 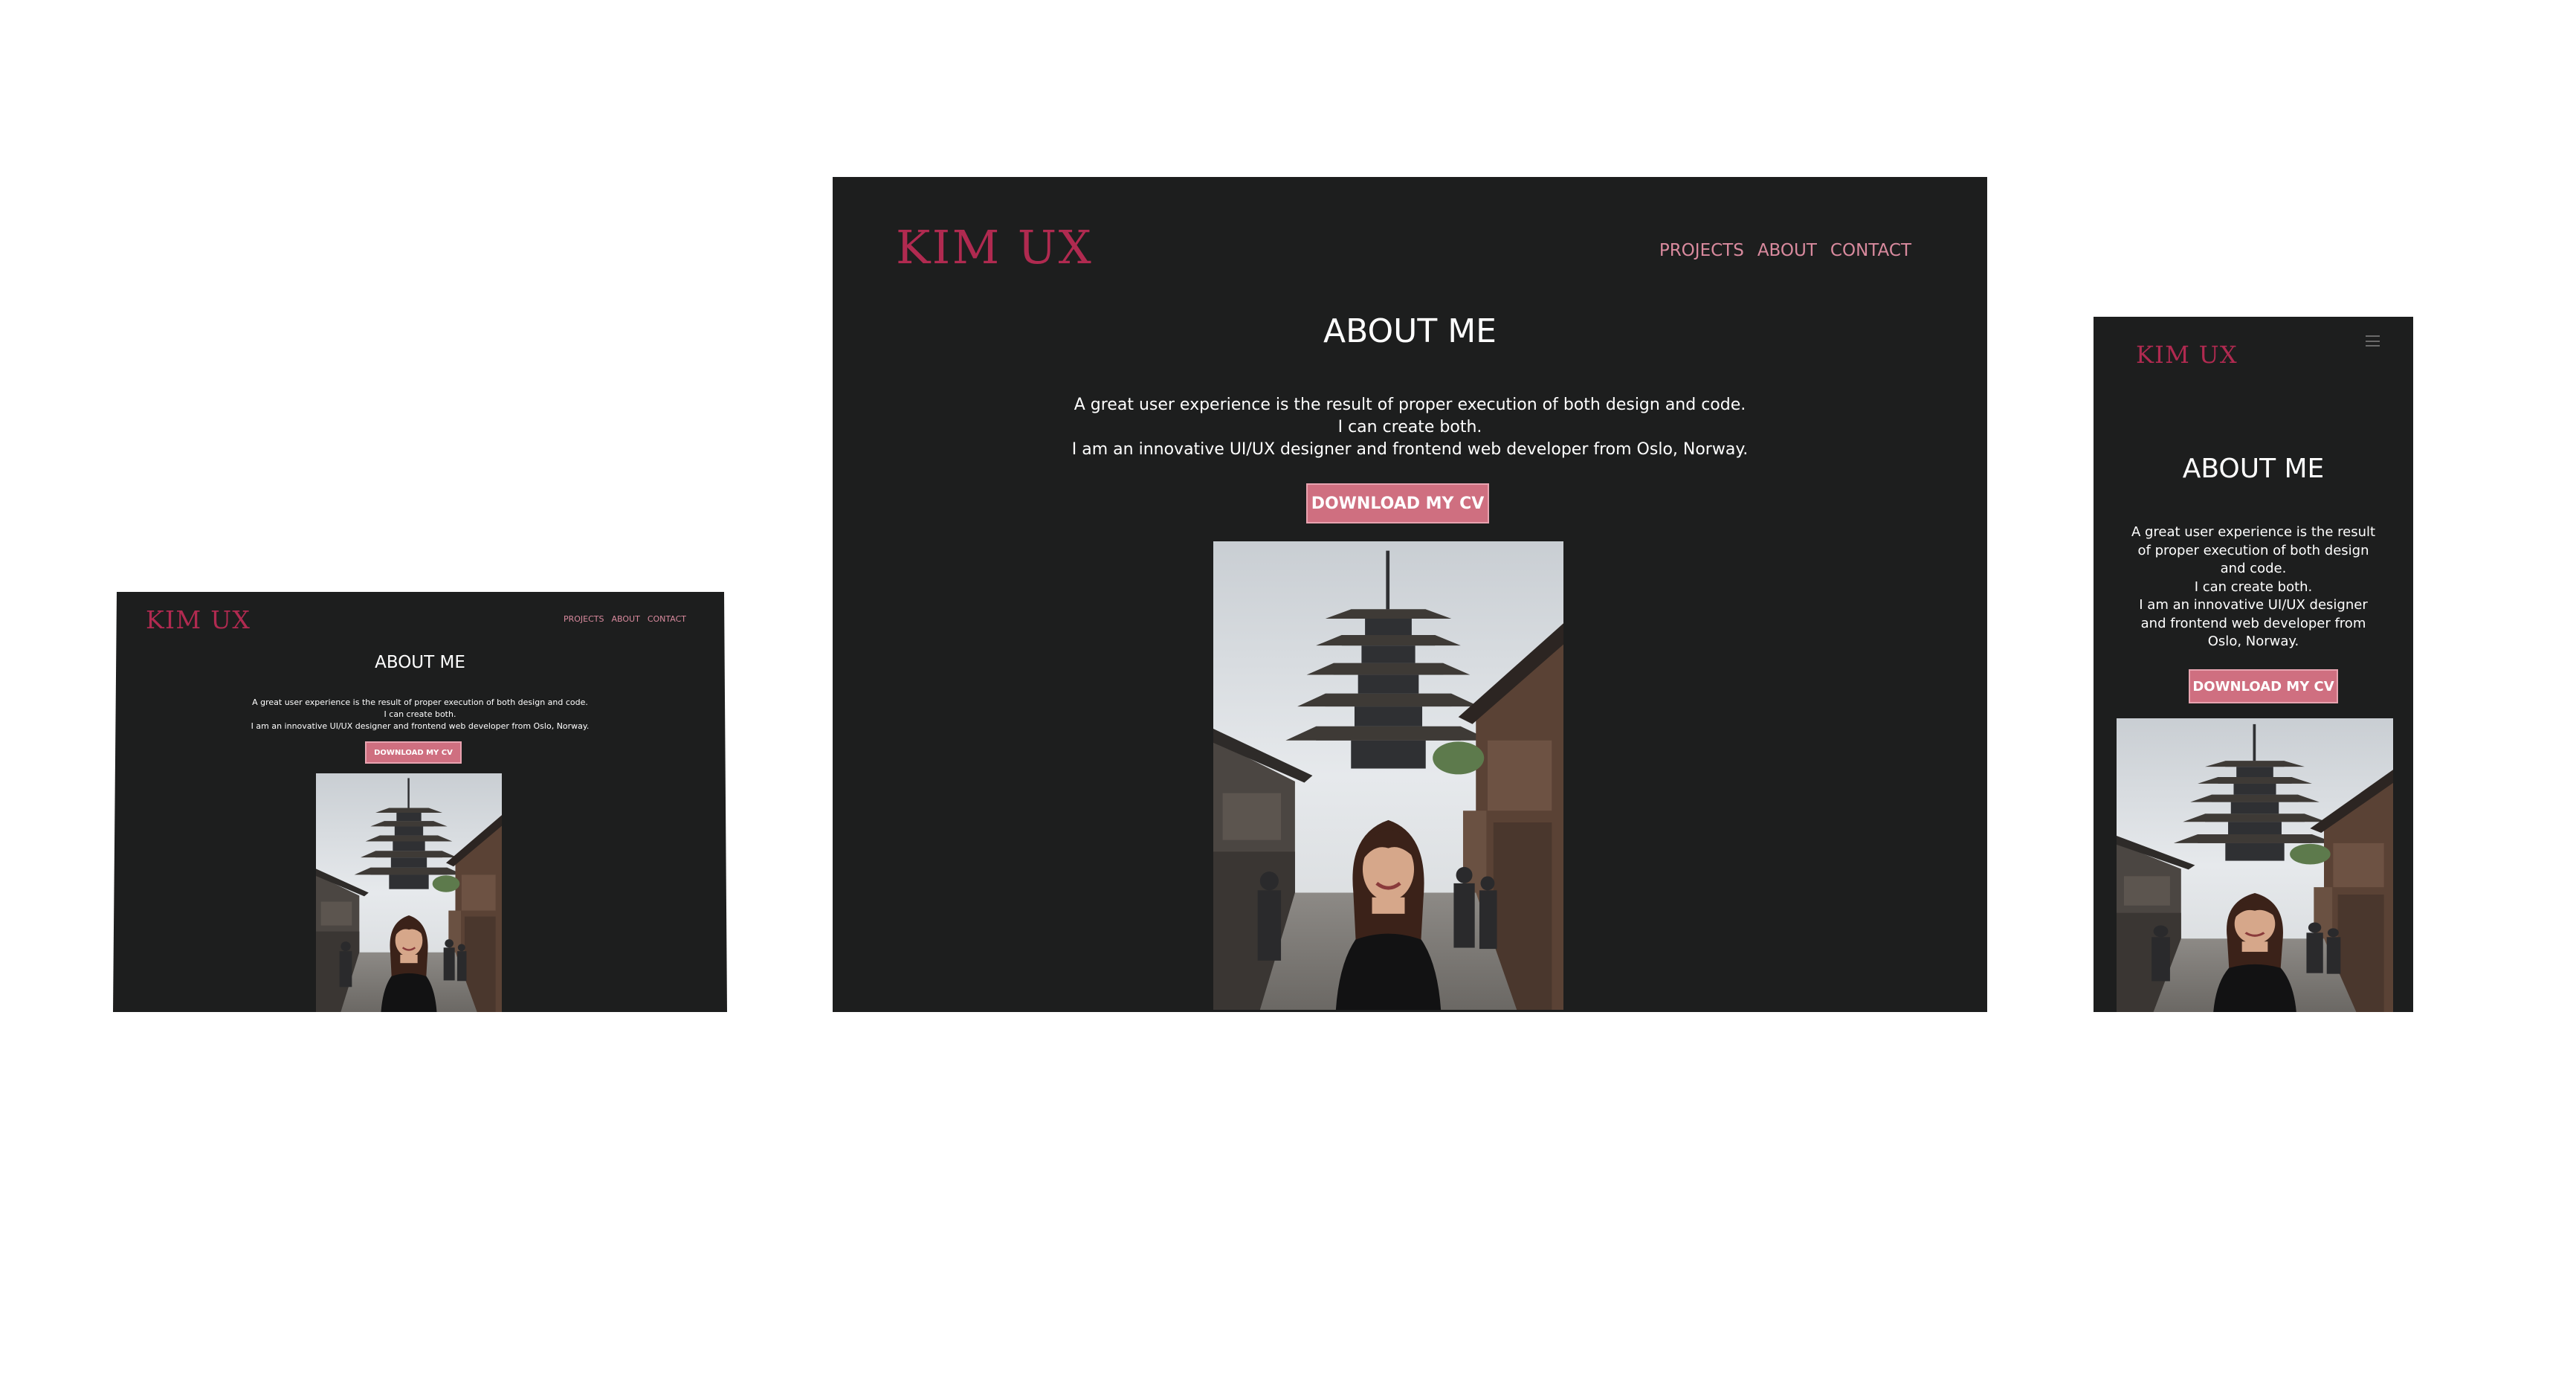 What do you see at coordinates (2253, 568) in the screenshot?
I see `intro-line: and code.` at bounding box center [2253, 568].